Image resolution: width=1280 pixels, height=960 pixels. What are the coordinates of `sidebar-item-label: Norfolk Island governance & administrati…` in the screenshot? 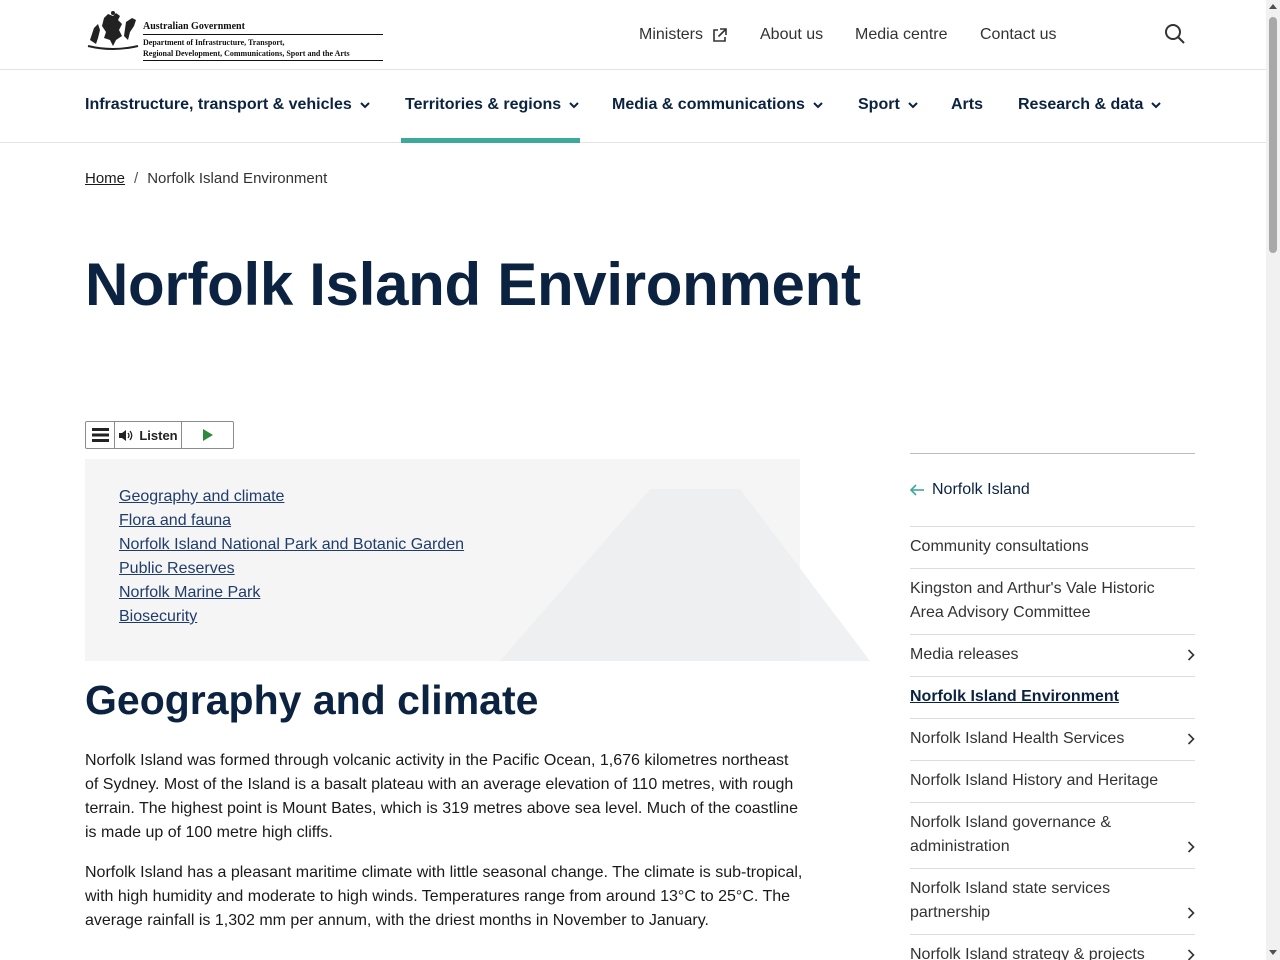 It's located at (1010, 834).